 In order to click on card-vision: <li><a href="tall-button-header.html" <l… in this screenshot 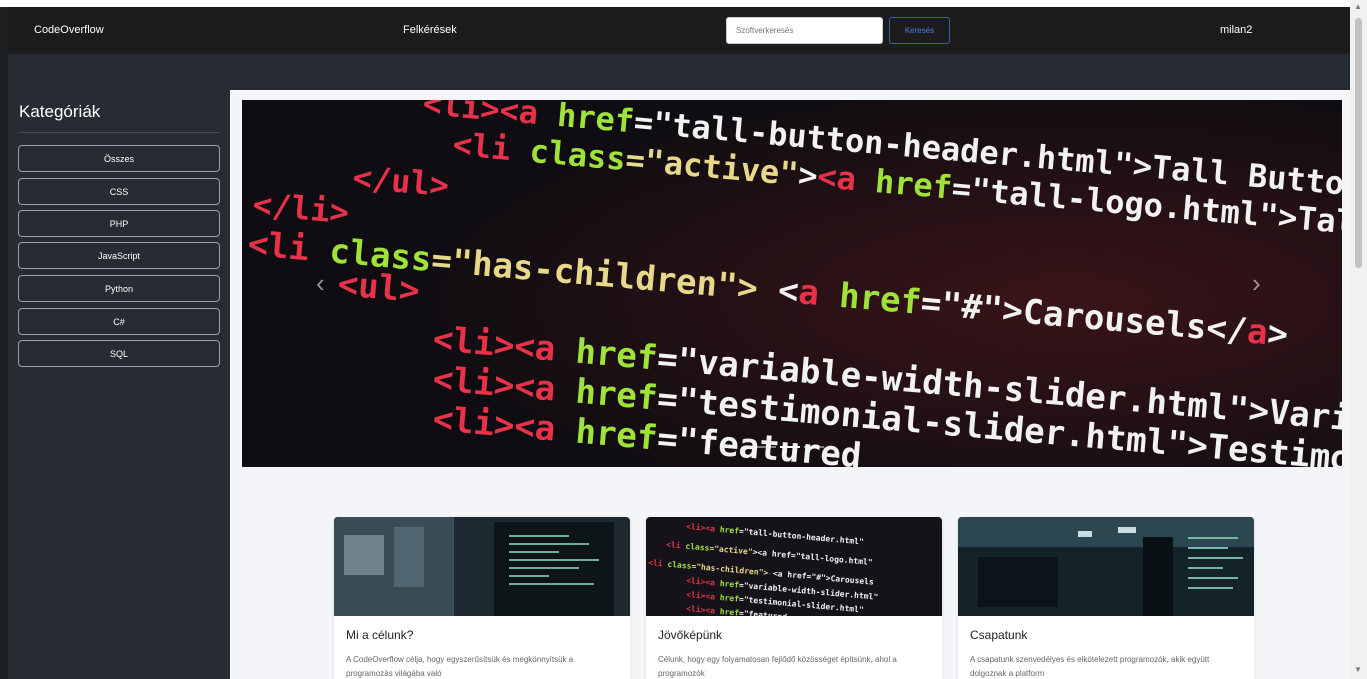, I will do `click(794, 598)`.